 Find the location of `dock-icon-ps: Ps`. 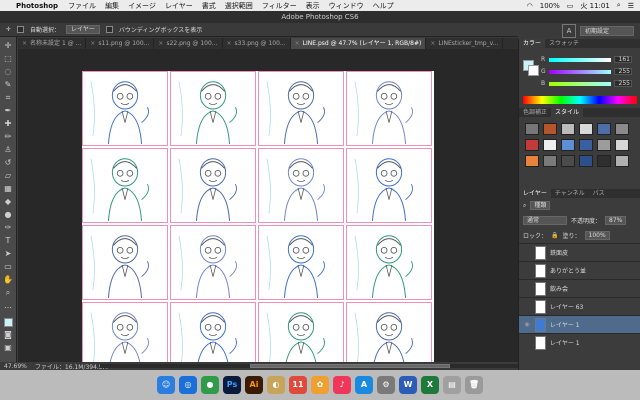

dock-icon-ps: Ps is located at coordinates (232, 385).